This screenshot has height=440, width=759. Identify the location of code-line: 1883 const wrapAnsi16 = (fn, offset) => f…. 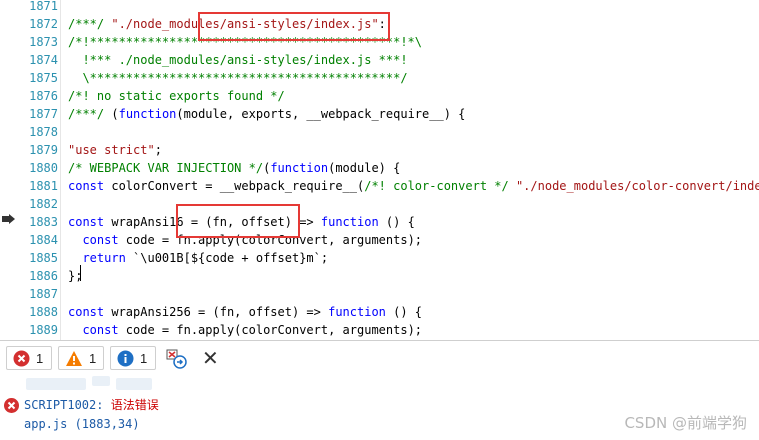
(379, 222).